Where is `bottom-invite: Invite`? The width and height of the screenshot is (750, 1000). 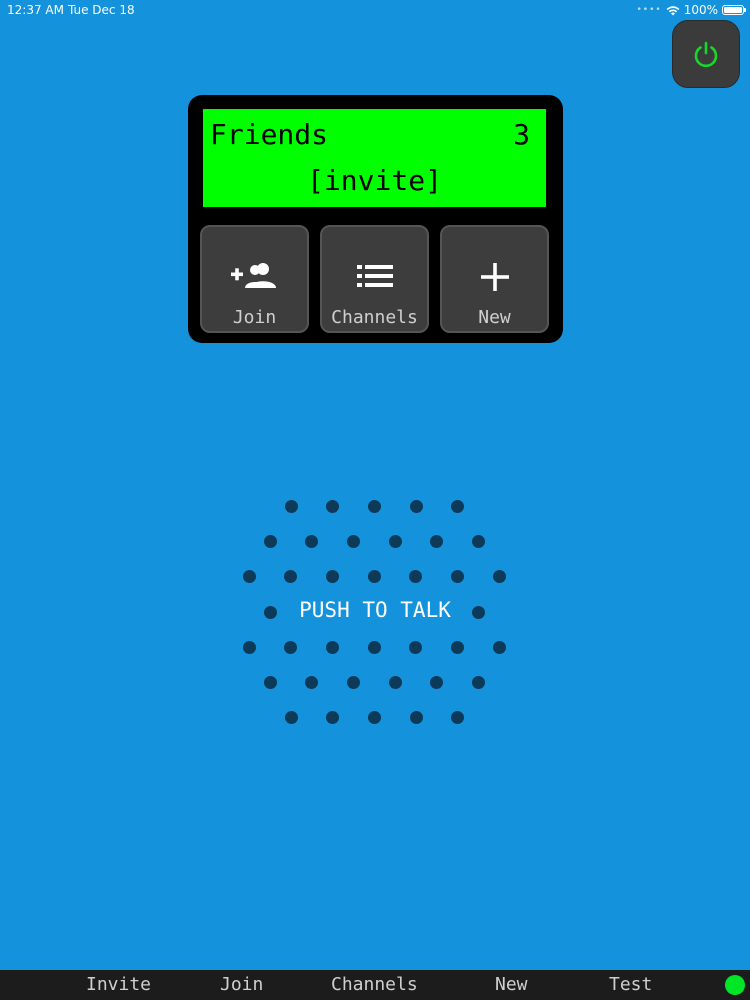 bottom-invite: Invite is located at coordinates (118, 984).